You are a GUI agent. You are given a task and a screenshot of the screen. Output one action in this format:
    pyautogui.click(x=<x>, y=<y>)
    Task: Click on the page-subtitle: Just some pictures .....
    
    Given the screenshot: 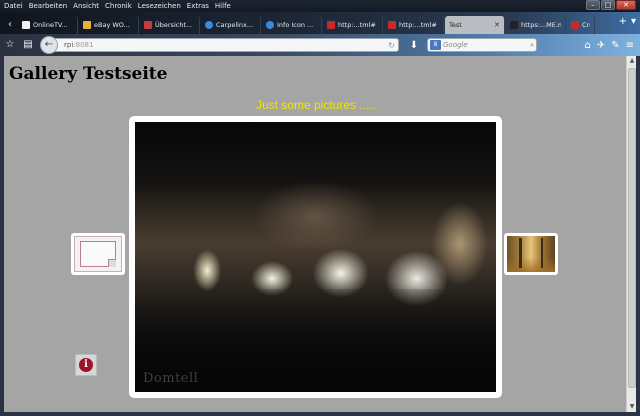 What is the action you would take?
    pyautogui.click(x=316, y=105)
    